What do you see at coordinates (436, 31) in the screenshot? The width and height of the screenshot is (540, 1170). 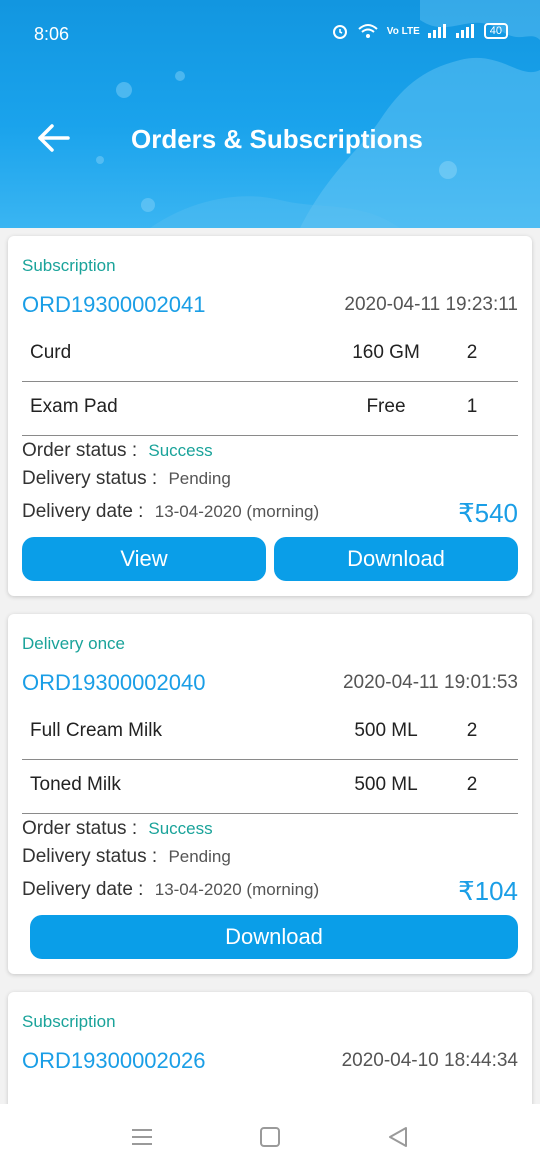 I see `signal-icon` at bounding box center [436, 31].